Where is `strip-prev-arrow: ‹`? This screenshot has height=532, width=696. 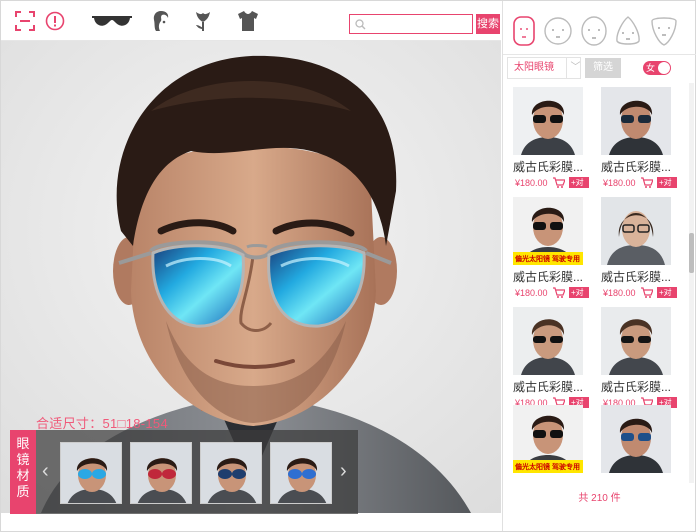 strip-prev-arrow: ‹ is located at coordinates (45, 471).